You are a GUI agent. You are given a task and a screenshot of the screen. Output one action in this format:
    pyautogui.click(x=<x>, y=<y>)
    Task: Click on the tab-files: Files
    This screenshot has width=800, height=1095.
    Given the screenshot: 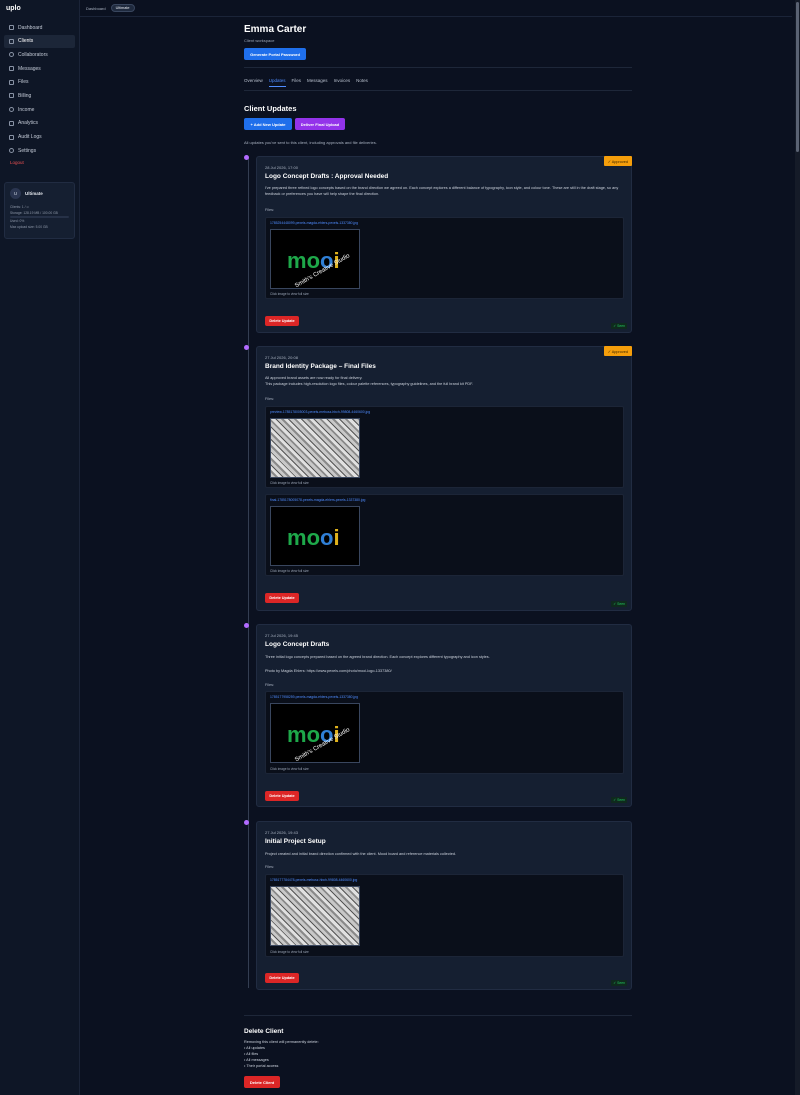 What is the action you would take?
    pyautogui.click(x=297, y=82)
    